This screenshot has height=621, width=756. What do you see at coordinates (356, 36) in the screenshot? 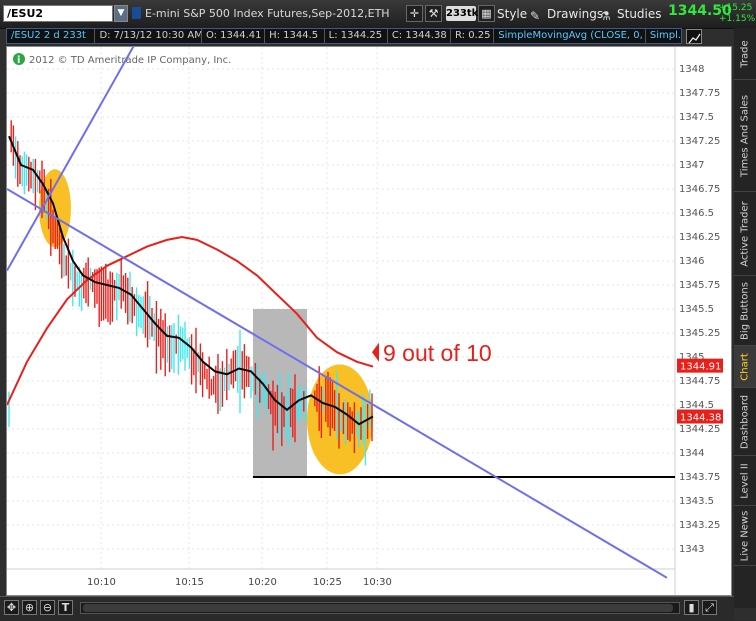
I see `info-low: L: 1344.25` at bounding box center [356, 36].